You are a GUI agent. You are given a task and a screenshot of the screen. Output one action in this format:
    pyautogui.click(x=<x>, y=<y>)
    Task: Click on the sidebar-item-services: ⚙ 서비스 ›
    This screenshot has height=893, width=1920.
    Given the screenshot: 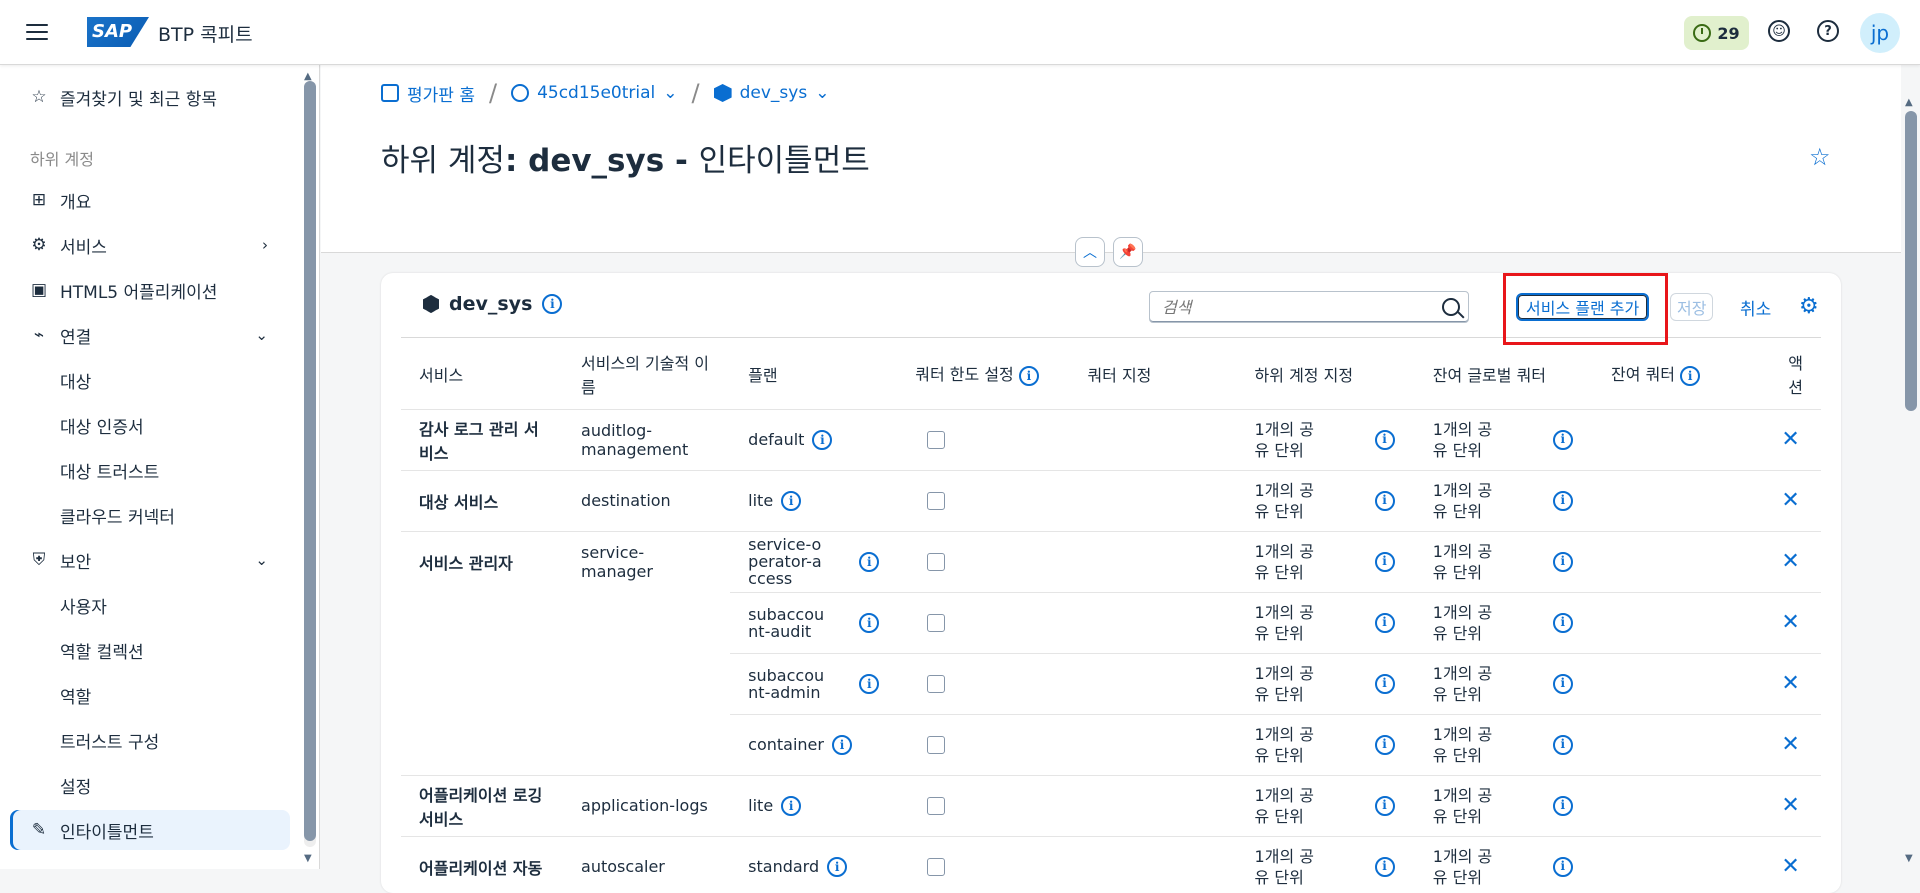 What is the action you would take?
    pyautogui.click(x=150, y=245)
    